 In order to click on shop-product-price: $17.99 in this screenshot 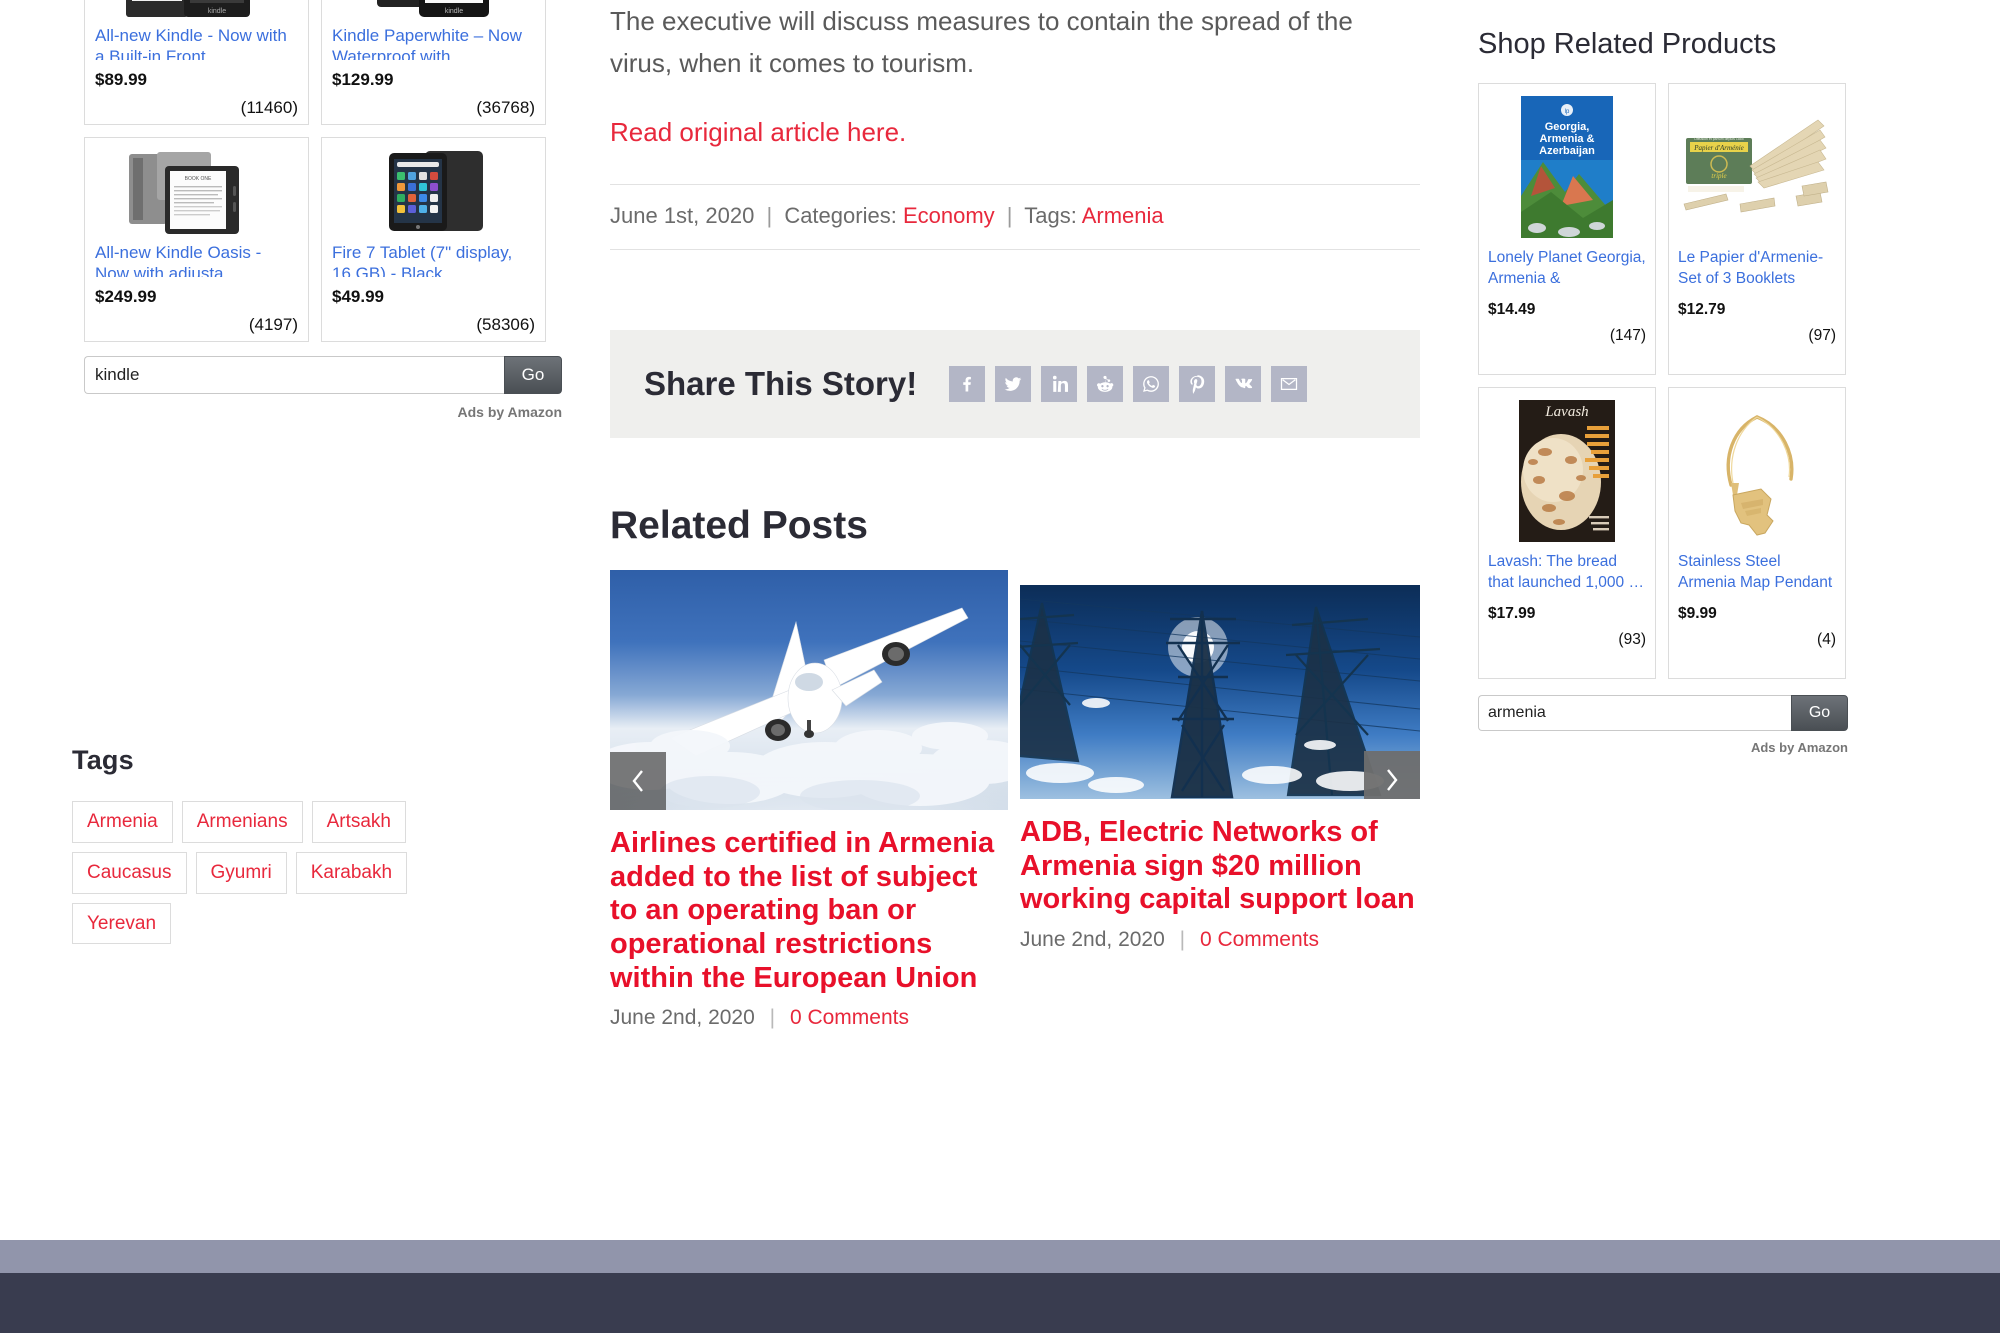, I will do `click(1512, 613)`.